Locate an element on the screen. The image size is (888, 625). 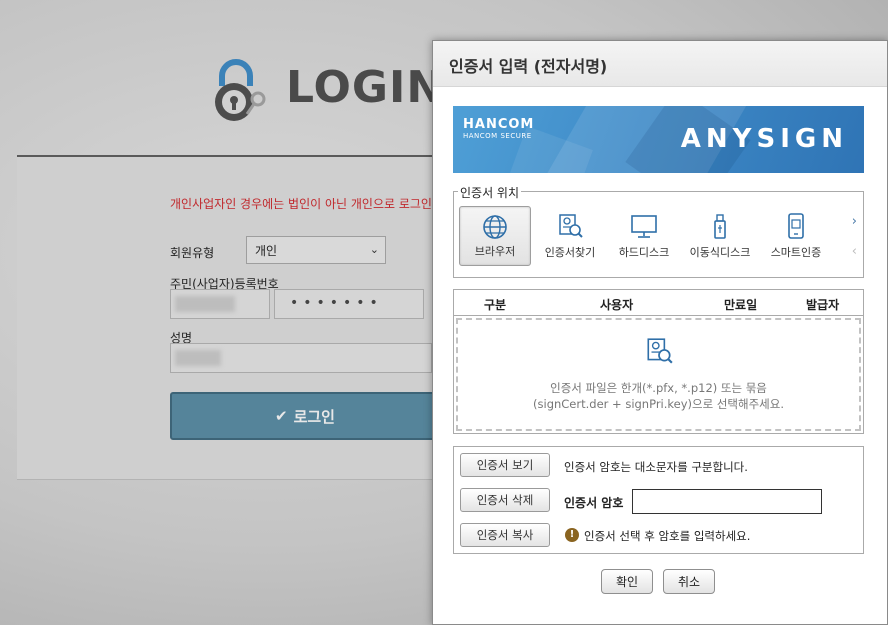
hancom-logo: HANCOM is located at coordinates (499, 124).